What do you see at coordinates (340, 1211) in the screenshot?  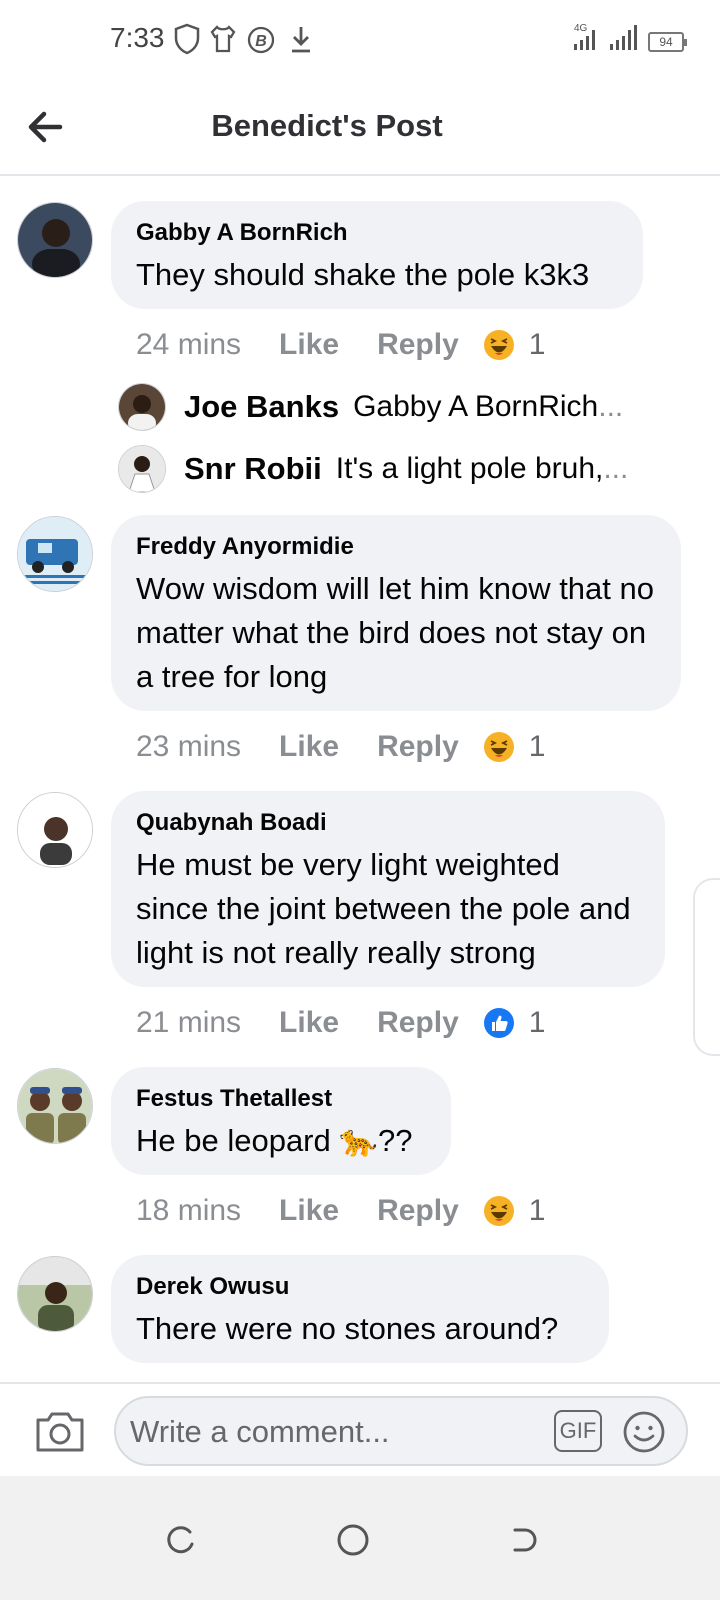 I see `comment-actions: 18 mins Like Reply 1` at bounding box center [340, 1211].